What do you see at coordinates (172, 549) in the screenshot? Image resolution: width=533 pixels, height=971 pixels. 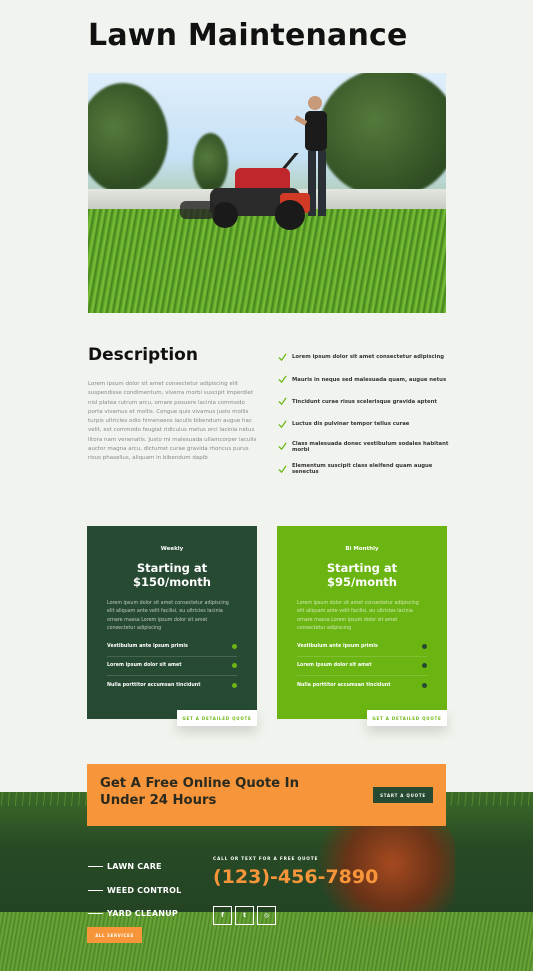 I see `plan-frequency: Weekly` at bounding box center [172, 549].